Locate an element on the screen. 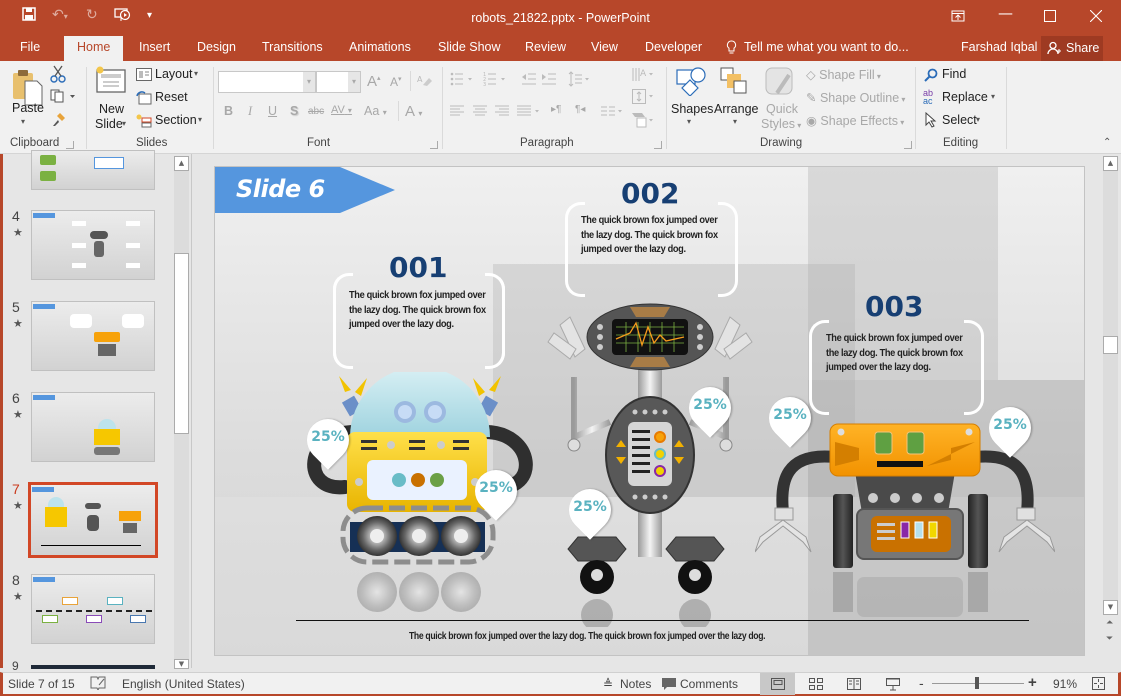 The image size is (1121, 696). reset-button: Reset is located at coordinates (171, 97).